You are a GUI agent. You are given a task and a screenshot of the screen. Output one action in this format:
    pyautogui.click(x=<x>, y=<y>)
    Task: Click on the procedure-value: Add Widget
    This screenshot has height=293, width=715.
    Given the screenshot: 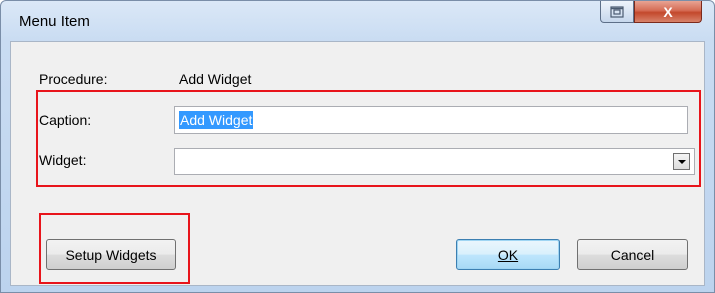 What is the action you would take?
    pyautogui.click(x=215, y=79)
    